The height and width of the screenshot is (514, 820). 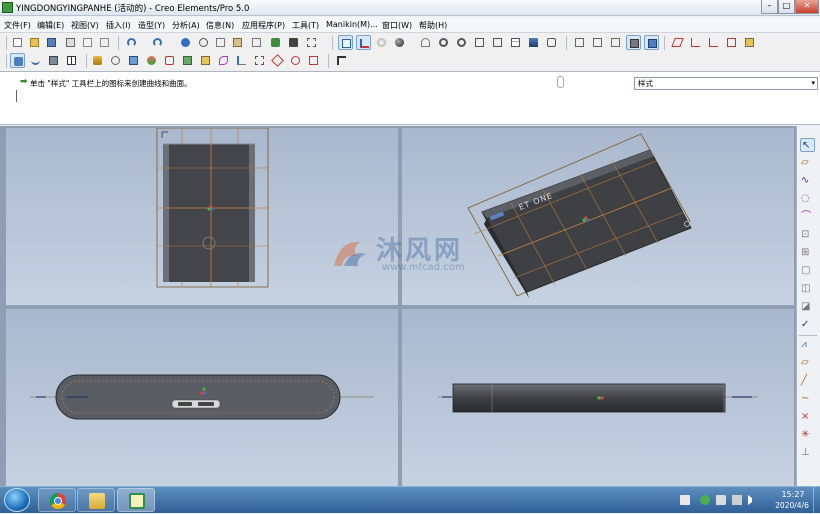 What do you see at coordinates (786, 7) in the screenshot?
I see `maximize-button: □` at bounding box center [786, 7].